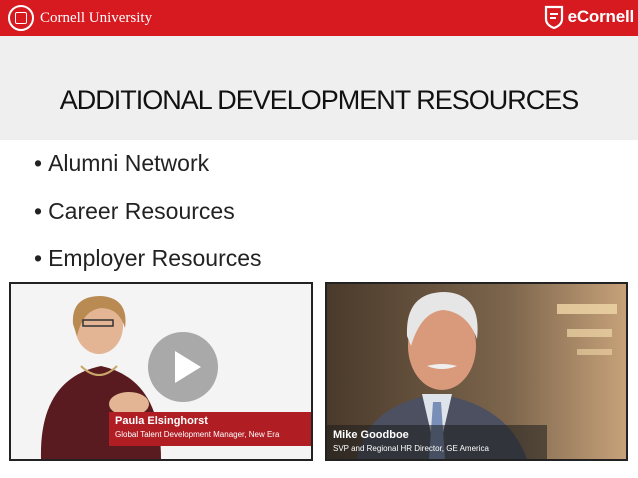 This screenshot has height=478, width=638. I want to click on speaker-name: Mike Goodboe, so click(371, 435).